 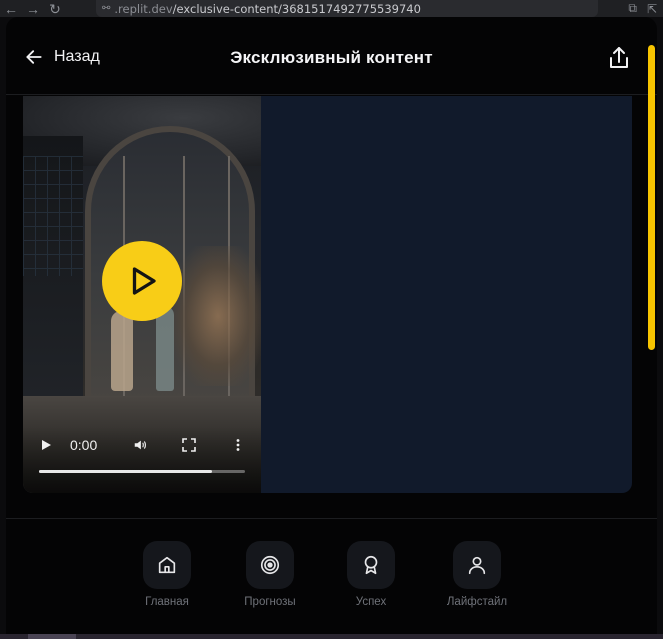 What do you see at coordinates (371, 602) in the screenshot?
I see `nav-label-success: Успех` at bounding box center [371, 602].